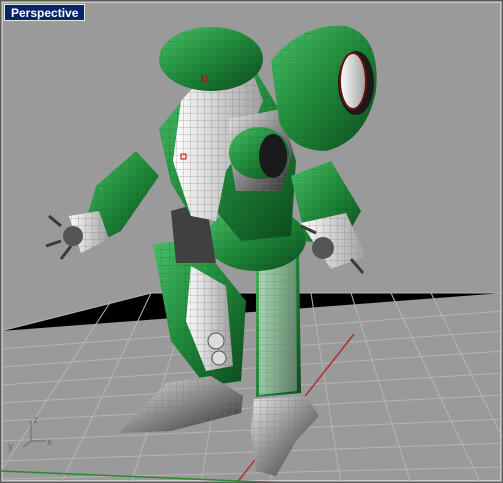  I want to click on axis-x-label: x, so click(49, 442).